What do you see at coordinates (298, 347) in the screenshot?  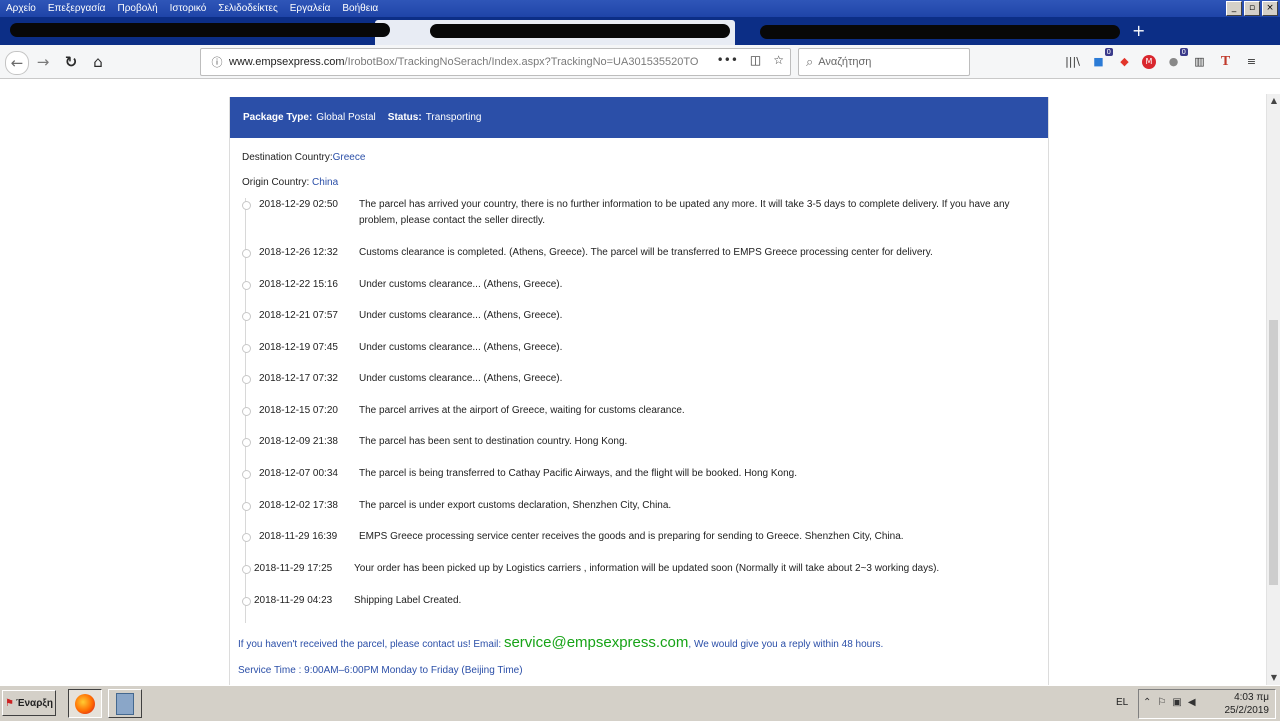 I see `event-time: 2018-12-19 07:45` at bounding box center [298, 347].